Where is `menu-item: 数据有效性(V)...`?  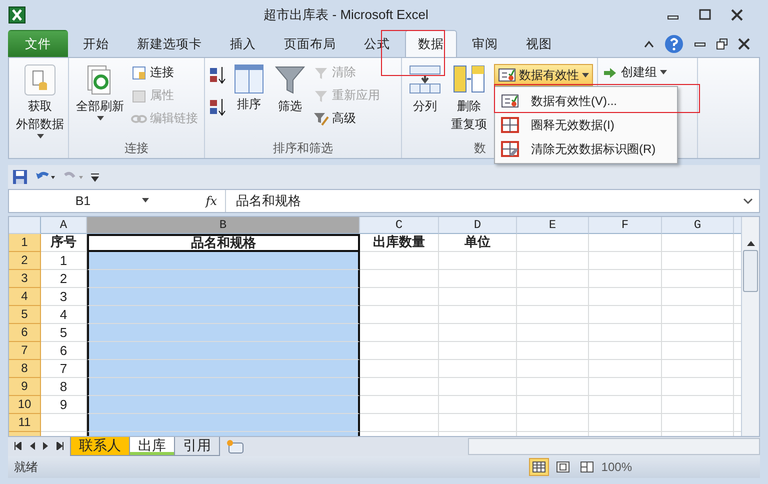
menu-item: 数据有效性(V)... is located at coordinates (586, 101).